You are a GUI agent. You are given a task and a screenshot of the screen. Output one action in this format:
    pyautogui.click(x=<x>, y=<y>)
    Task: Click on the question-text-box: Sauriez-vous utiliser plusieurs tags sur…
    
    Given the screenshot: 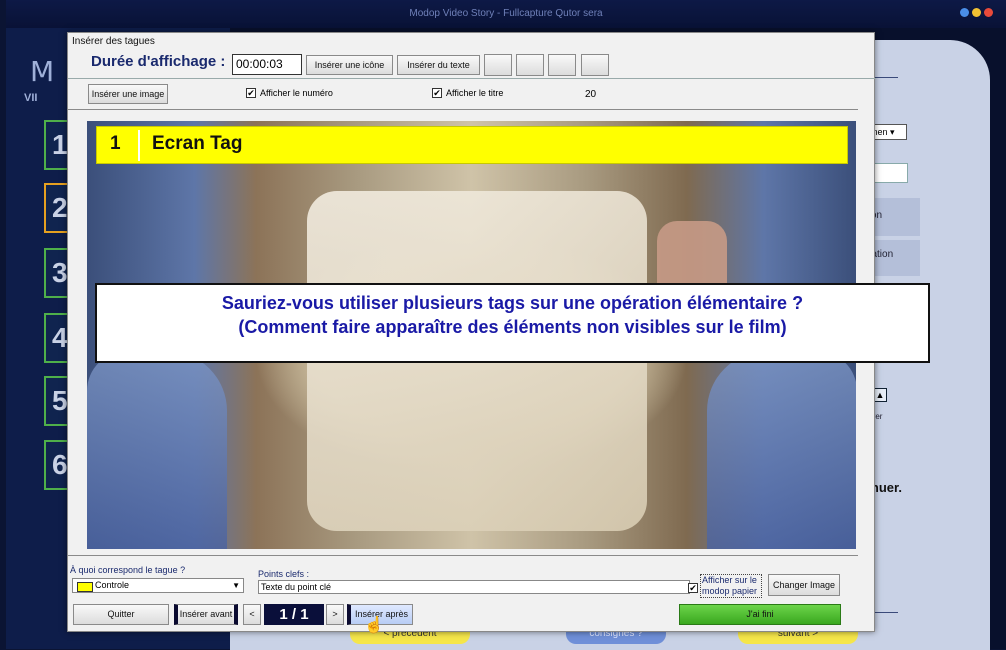 What is the action you would take?
    pyautogui.click(x=512, y=323)
    